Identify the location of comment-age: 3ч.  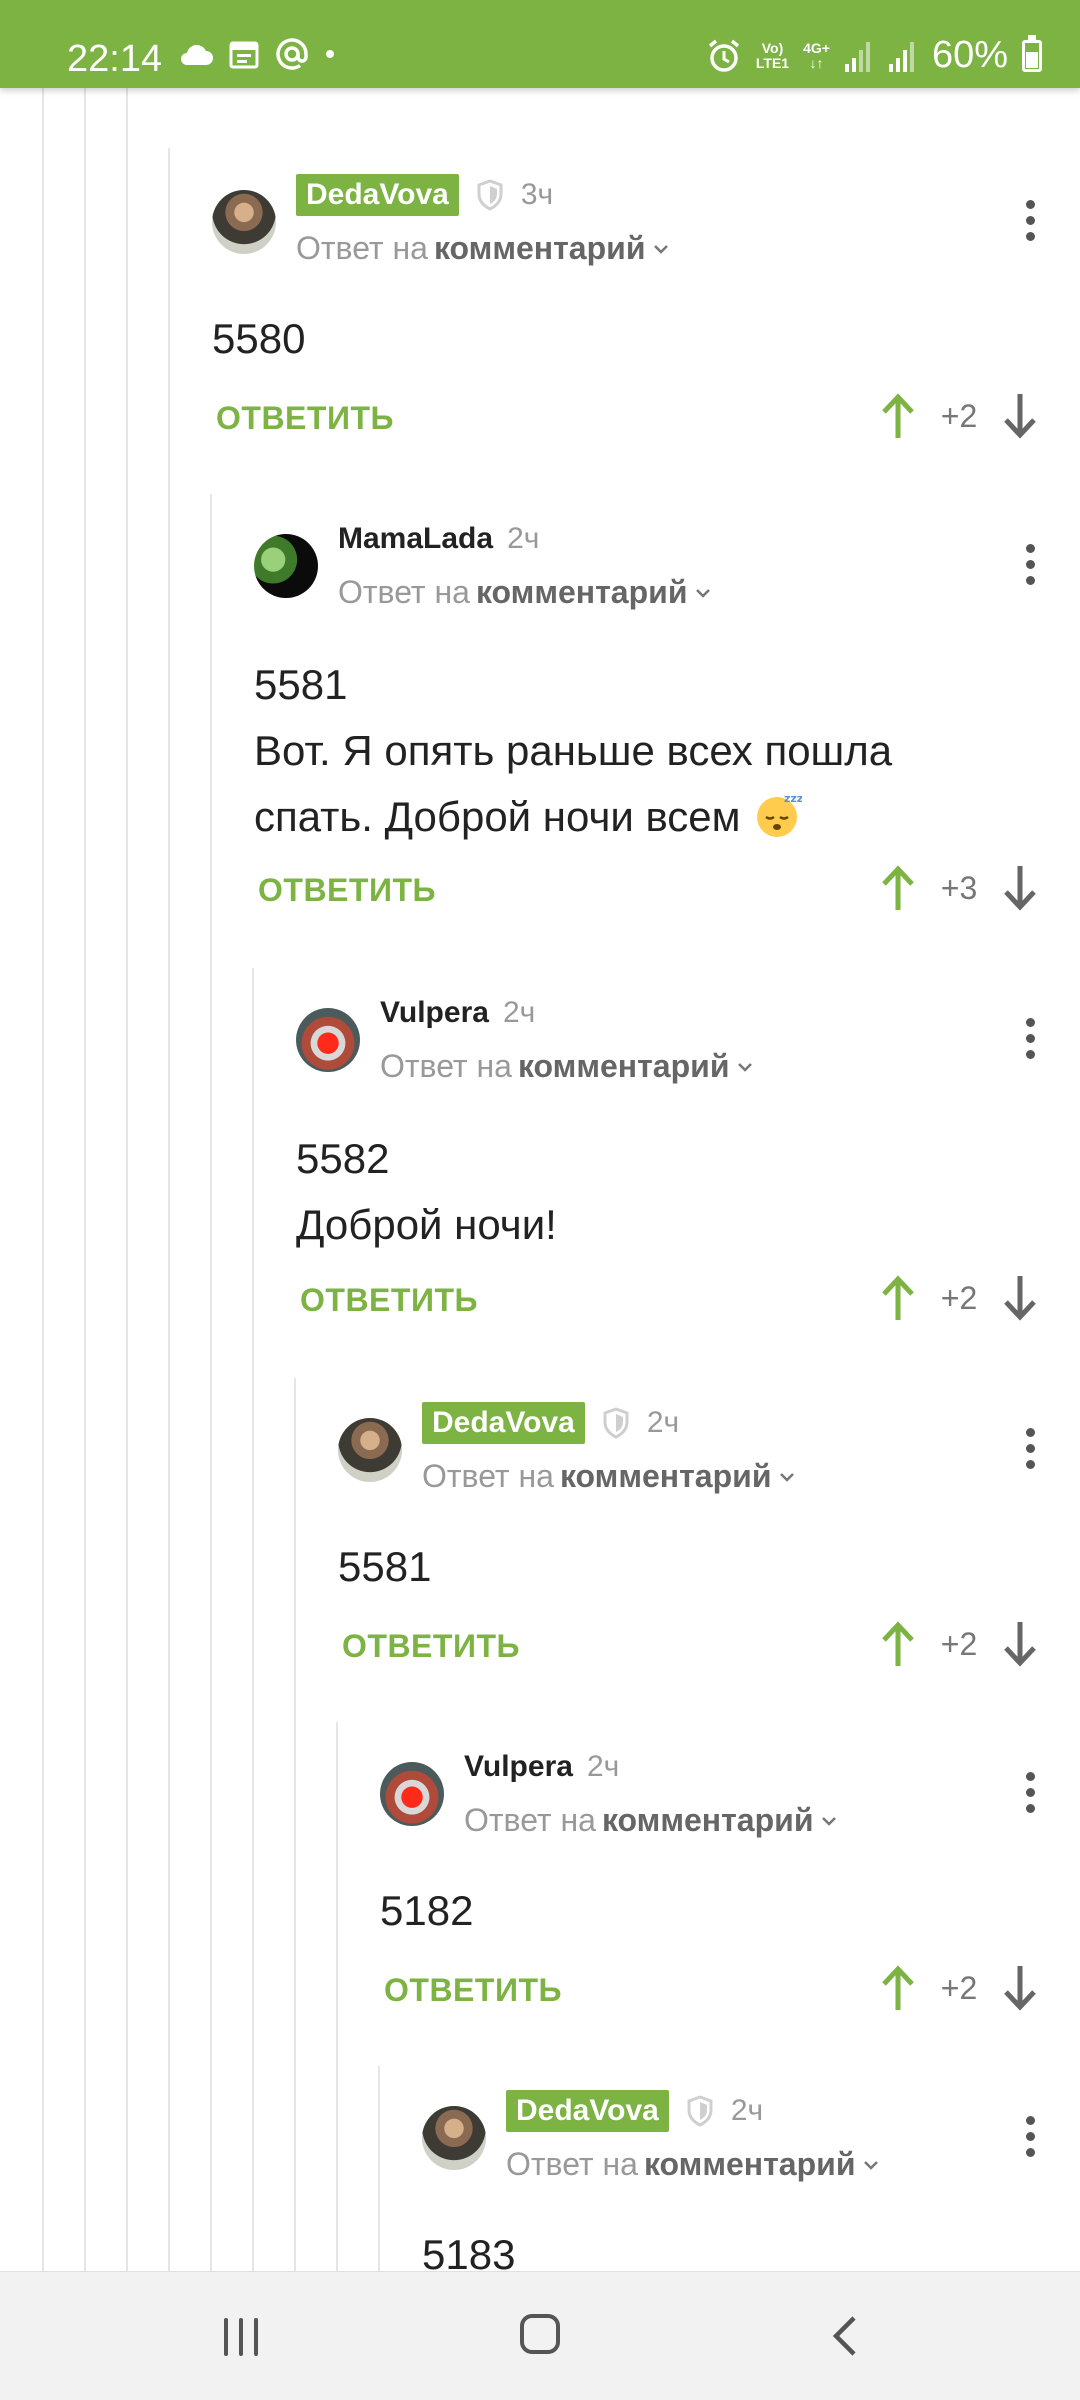
(537, 194).